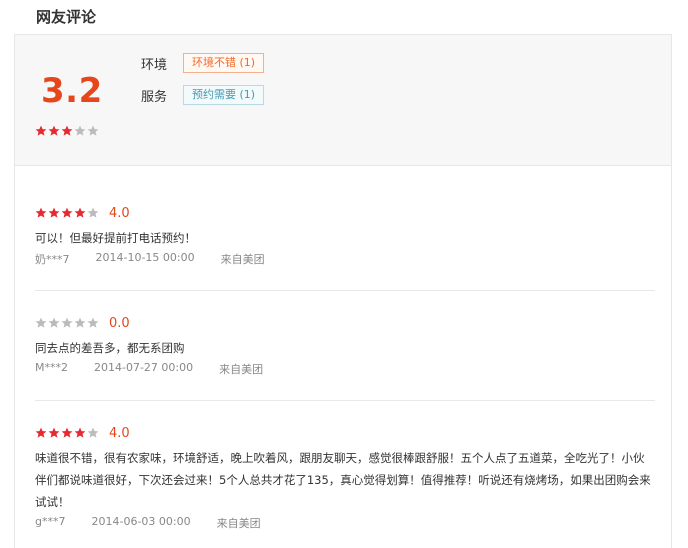 The height and width of the screenshot is (548, 688). Describe the element at coordinates (141, 521) in the screenshot. I see `review-date: 2014-06-03 00:00` at that location.